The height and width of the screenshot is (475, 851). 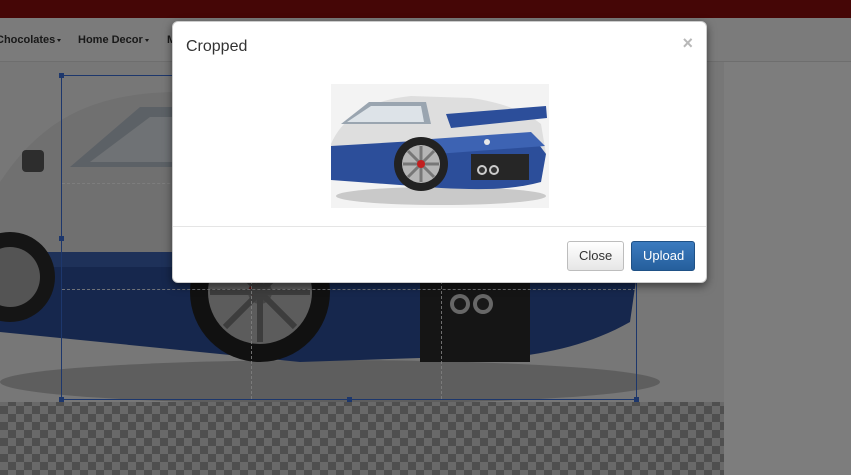 I want to click on upload-button: Upload, so click(x=663, y=256).